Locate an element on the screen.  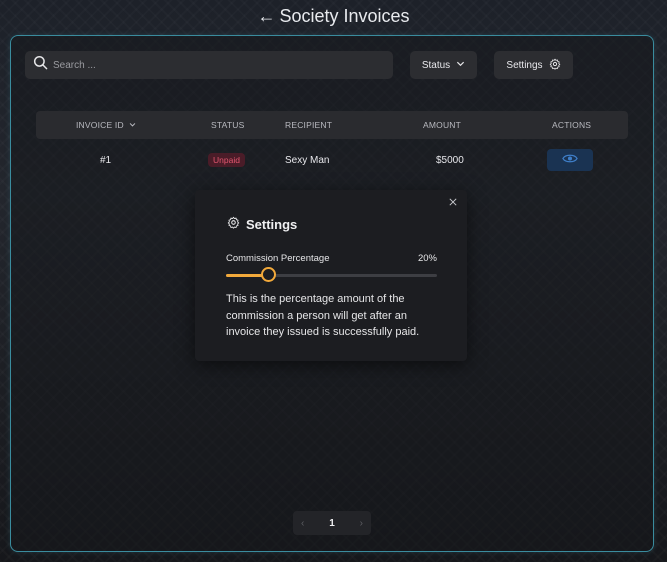
recipient-cell: Sexy Man is located at coordinates (307, 160).